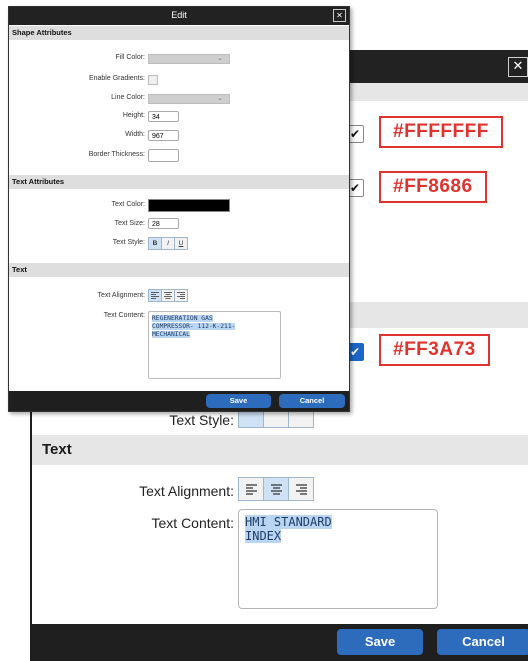 This screenshot has width=528, height=661. I want to click on dialog-title: Edit, so click(179, 15).